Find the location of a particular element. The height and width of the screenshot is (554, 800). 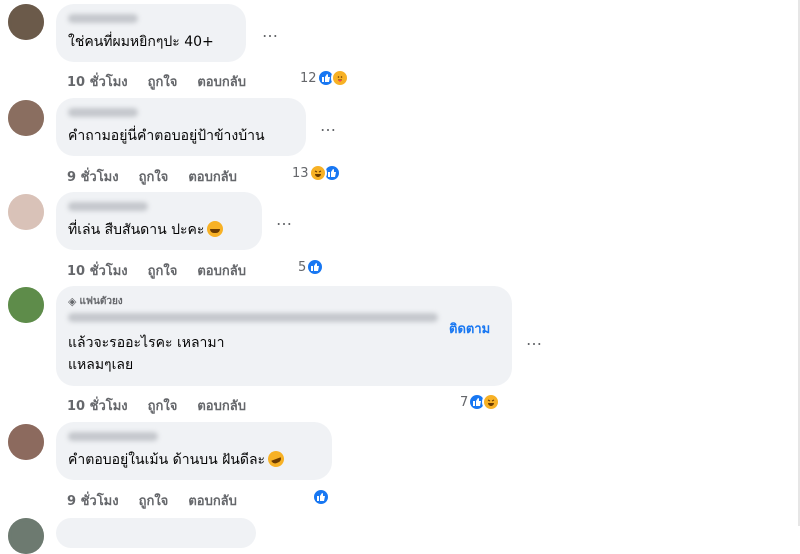

reaction-summary: 13 is located at coordinates (316, 173).